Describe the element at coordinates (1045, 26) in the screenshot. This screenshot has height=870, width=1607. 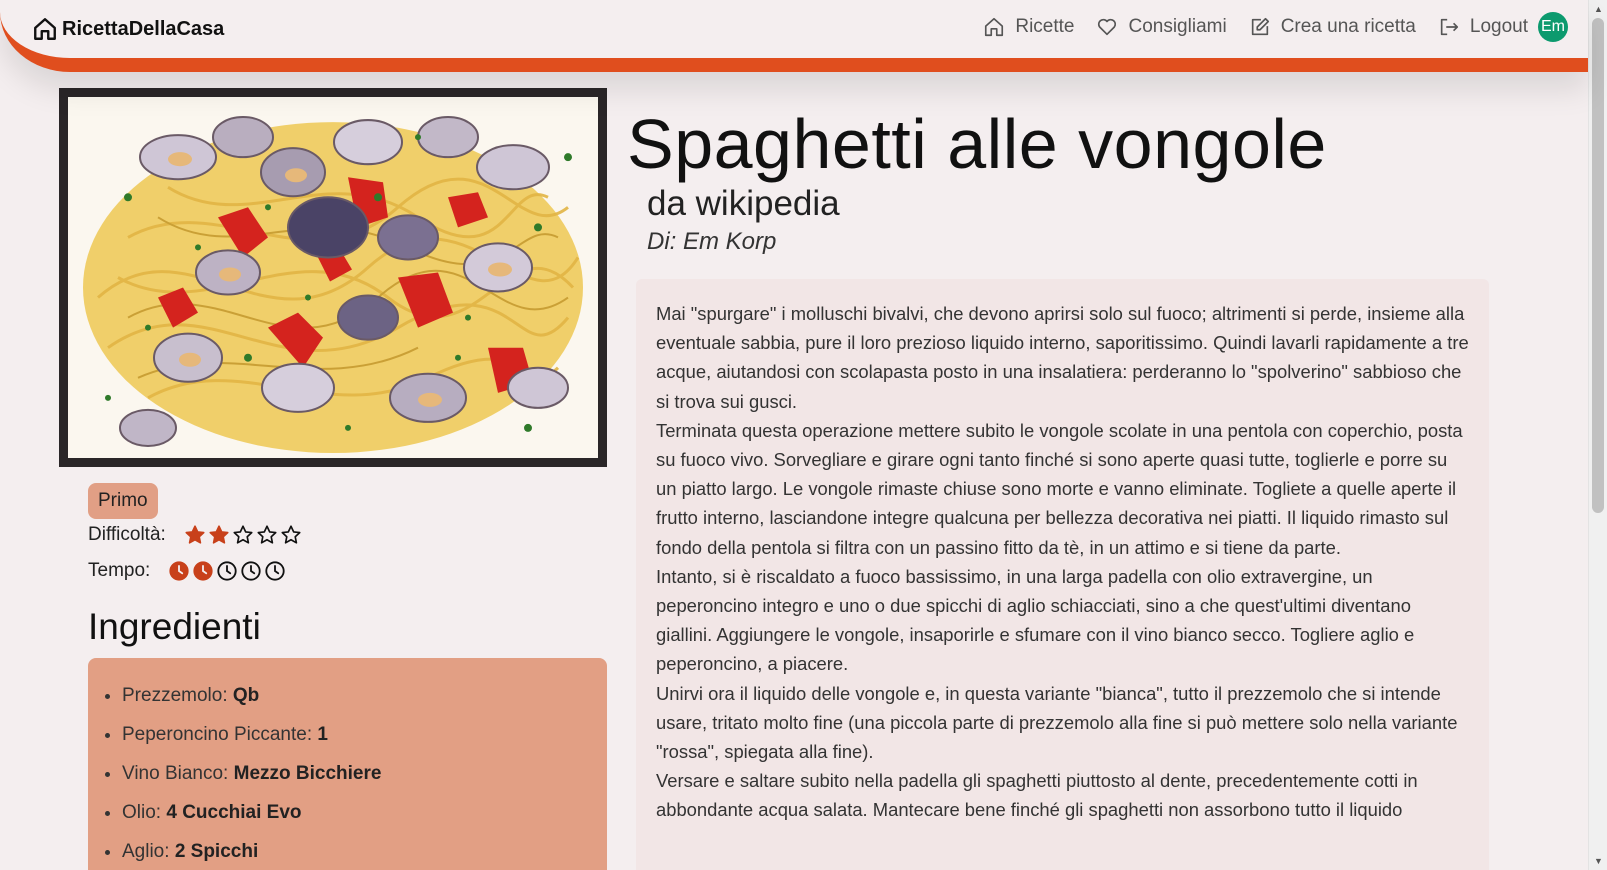
I see `nav-label-ricette: Ricette` at that location.